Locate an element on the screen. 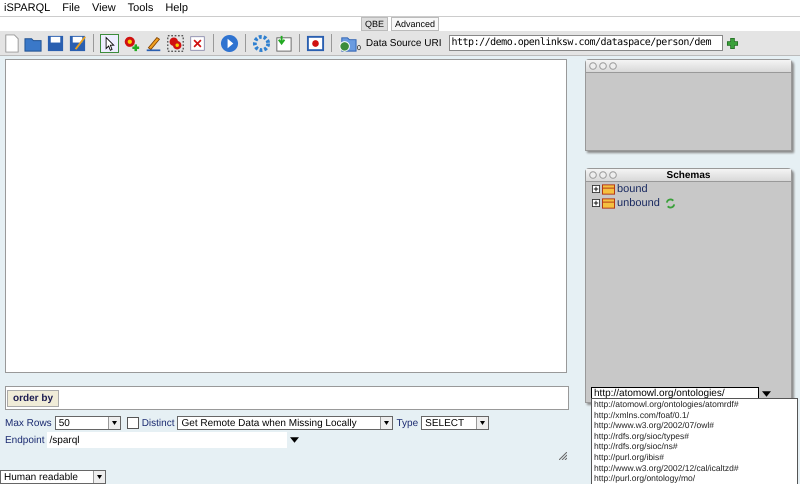  add-node-tool is located at coordinates (131, 43).